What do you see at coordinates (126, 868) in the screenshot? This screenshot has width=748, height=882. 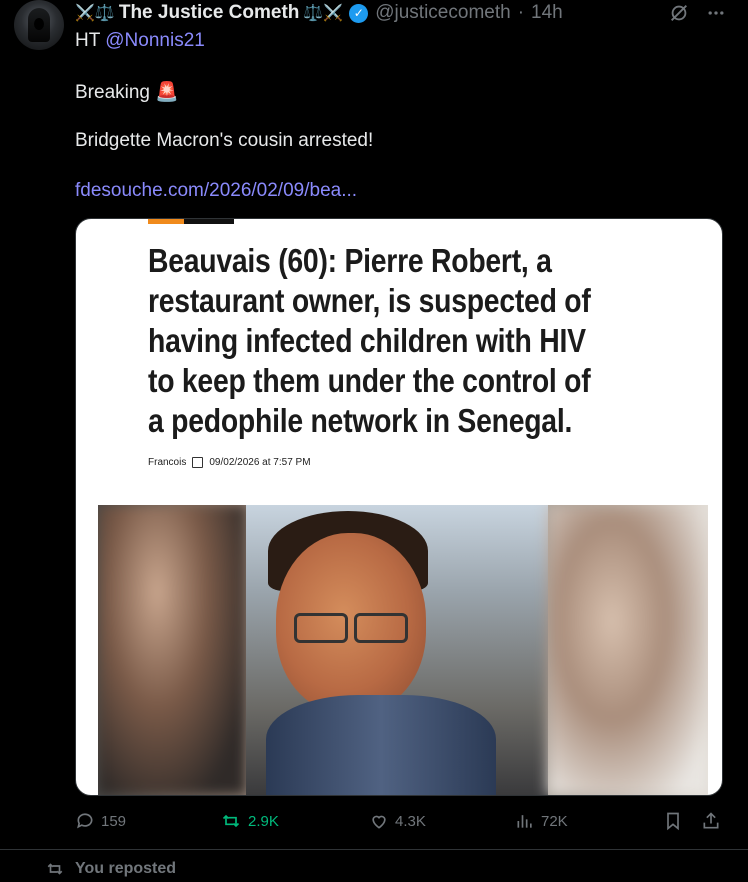 I see `reposted-label: You reposted` at bounding box center [126, 868].